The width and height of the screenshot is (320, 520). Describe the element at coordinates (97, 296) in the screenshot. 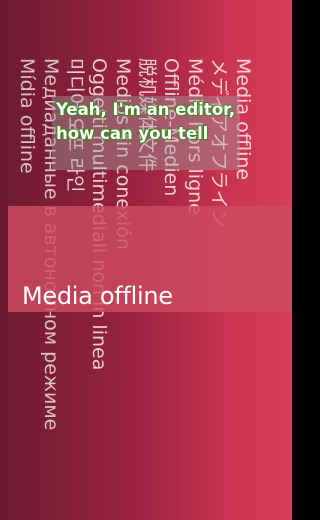

I see `media-offline-banner-text: Media offline` at that location.